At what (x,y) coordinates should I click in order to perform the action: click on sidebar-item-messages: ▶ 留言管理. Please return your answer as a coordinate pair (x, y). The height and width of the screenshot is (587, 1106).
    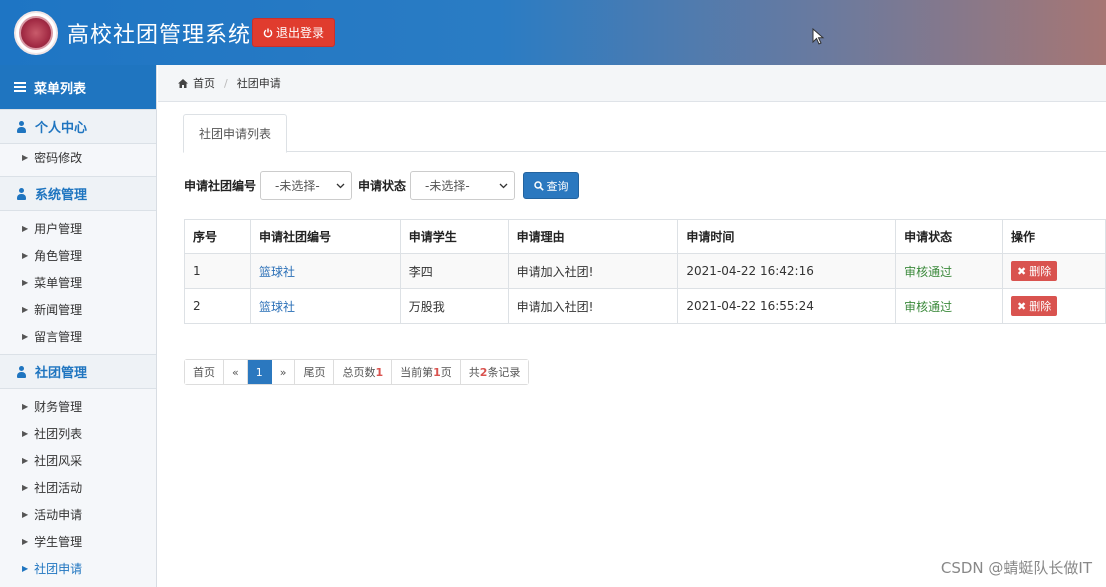
    Looking at the image, I should click on (78, 336).